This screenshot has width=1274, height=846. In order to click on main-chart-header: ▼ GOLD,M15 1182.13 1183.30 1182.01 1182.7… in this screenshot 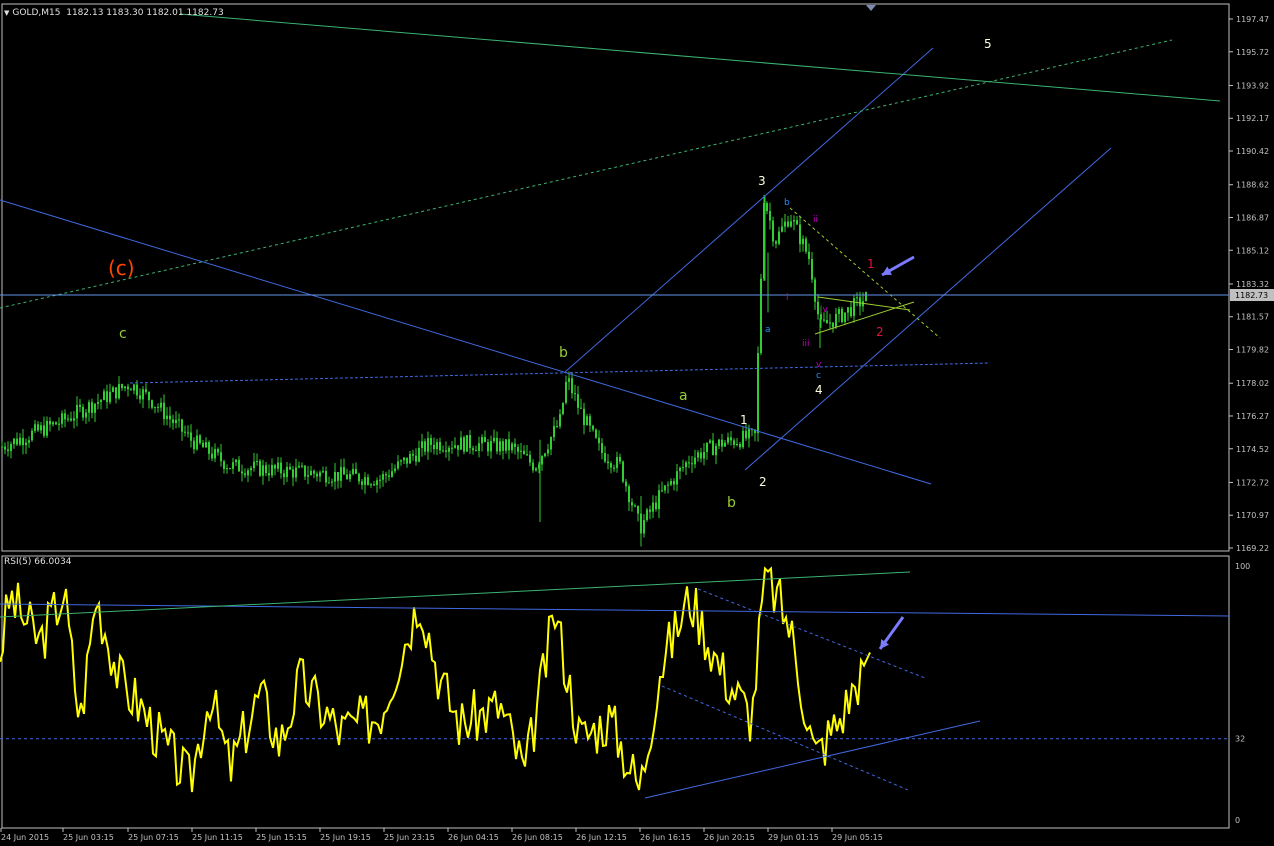, I will do `click(114, 13)`.